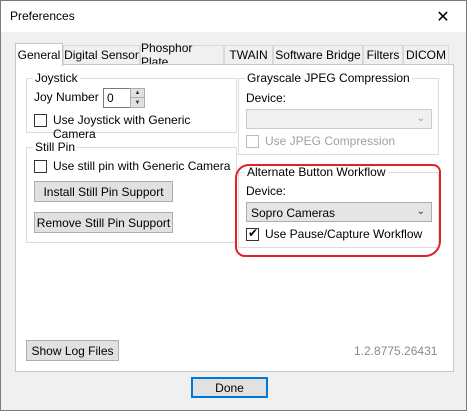 The image size is (467, 411). I want to click on joy-number-label: Joy Number, so click(66, 97).